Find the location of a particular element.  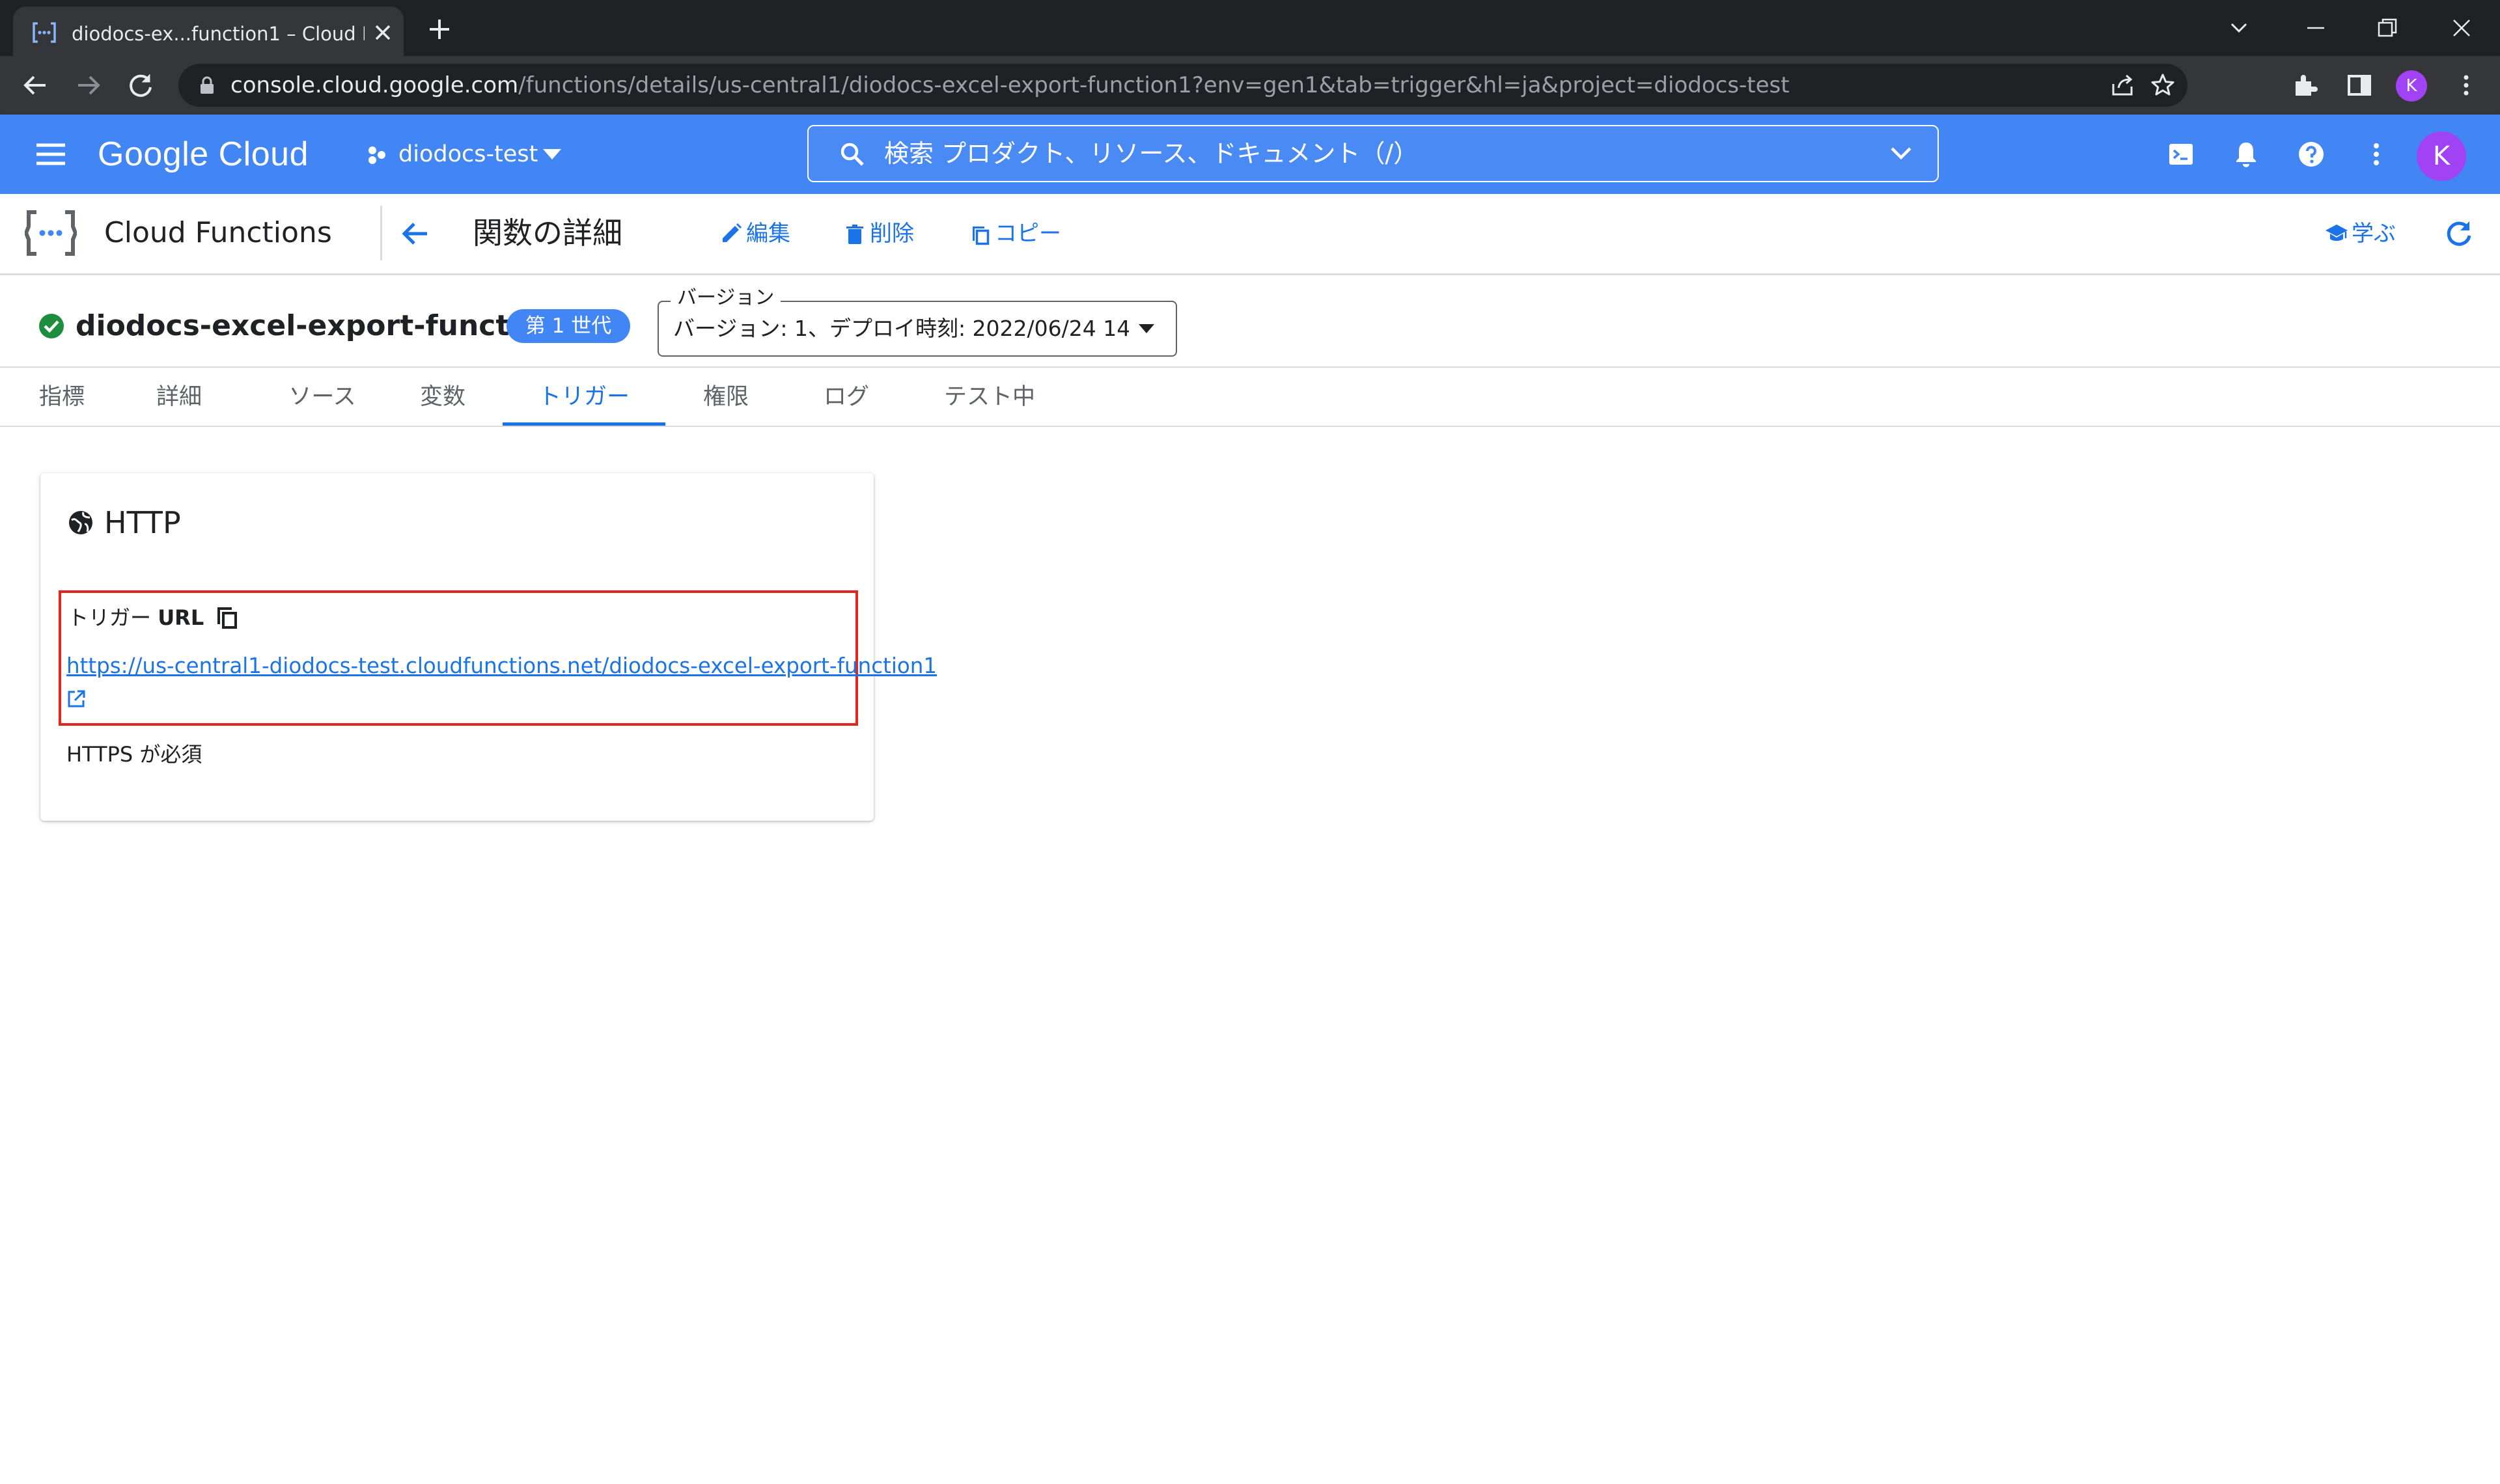

tab-trigger: トリガー is located at coordinates (584, 397).